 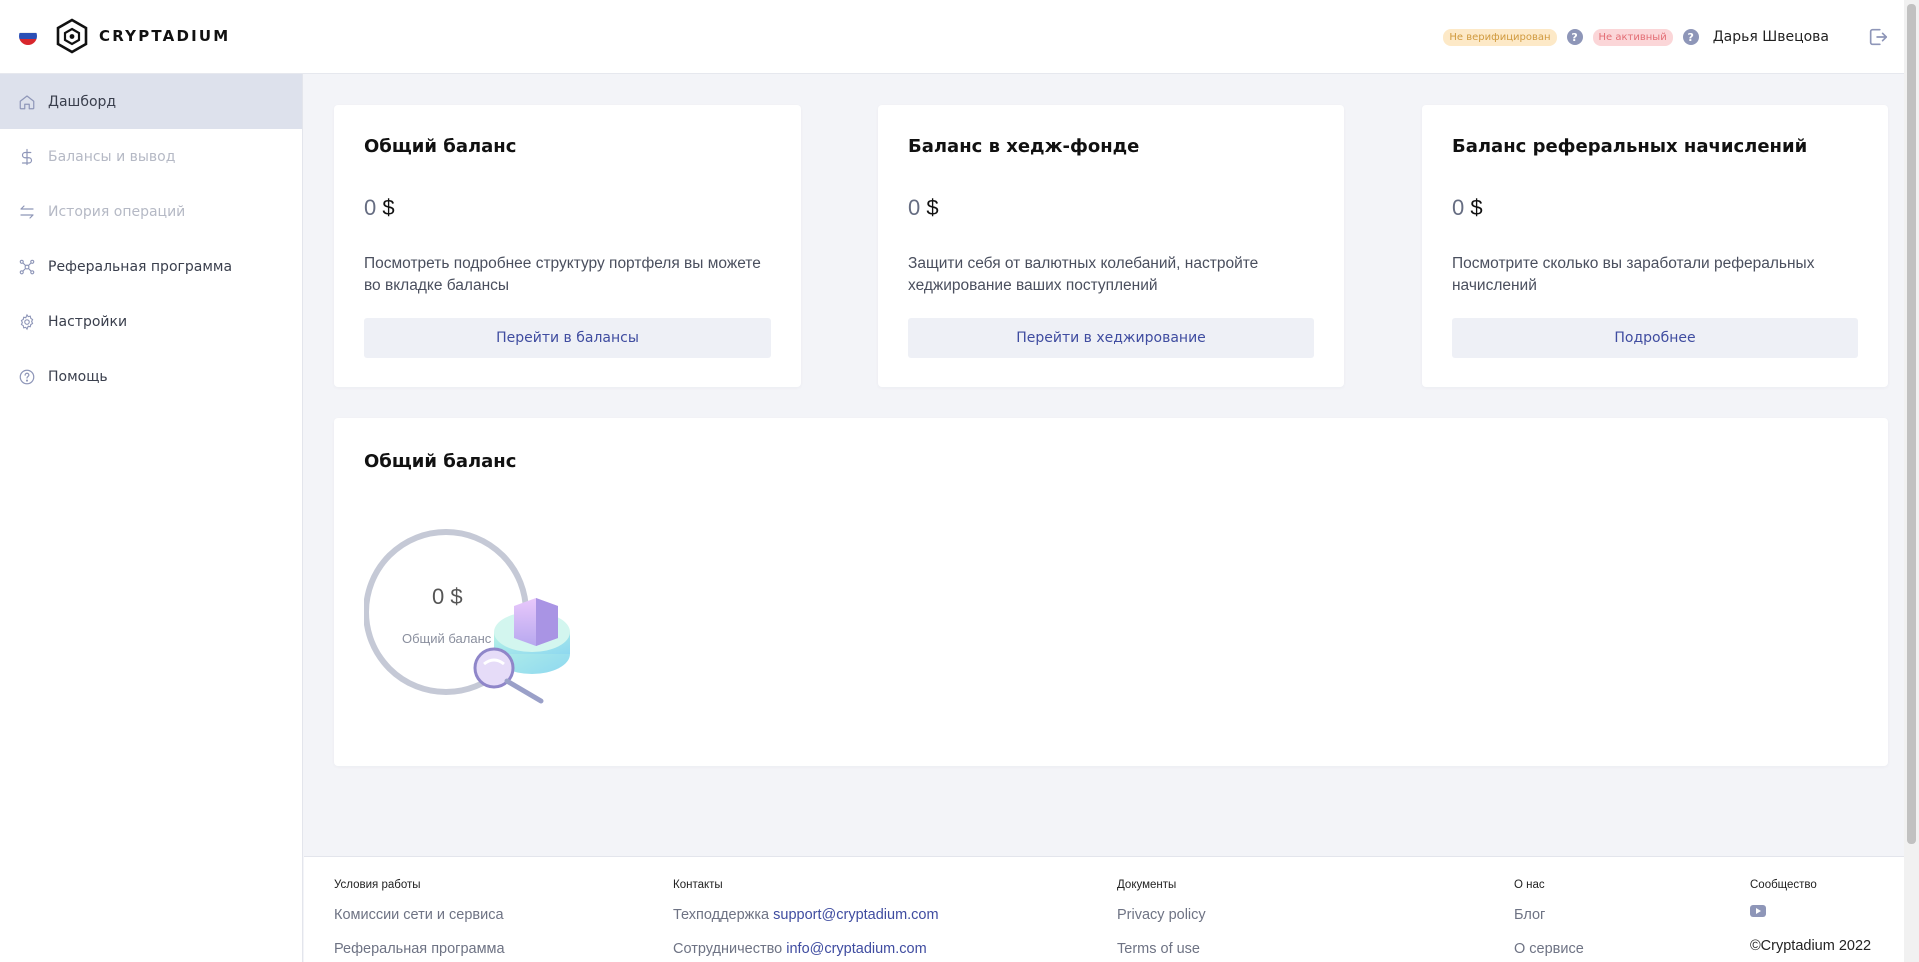 I want to click on youtube-icon, so click(x=1758, y=911).